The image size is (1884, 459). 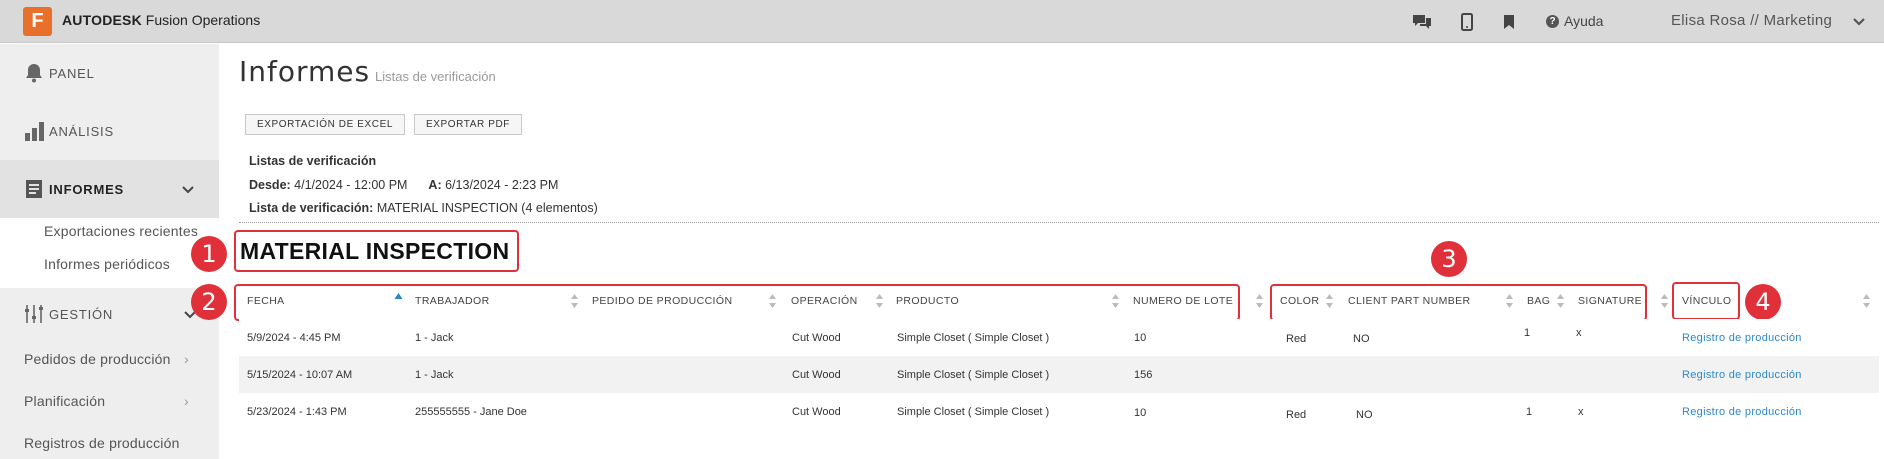 I want to click on column-header-trabajador: TRABAJADOR, so click(x=452, y=301).